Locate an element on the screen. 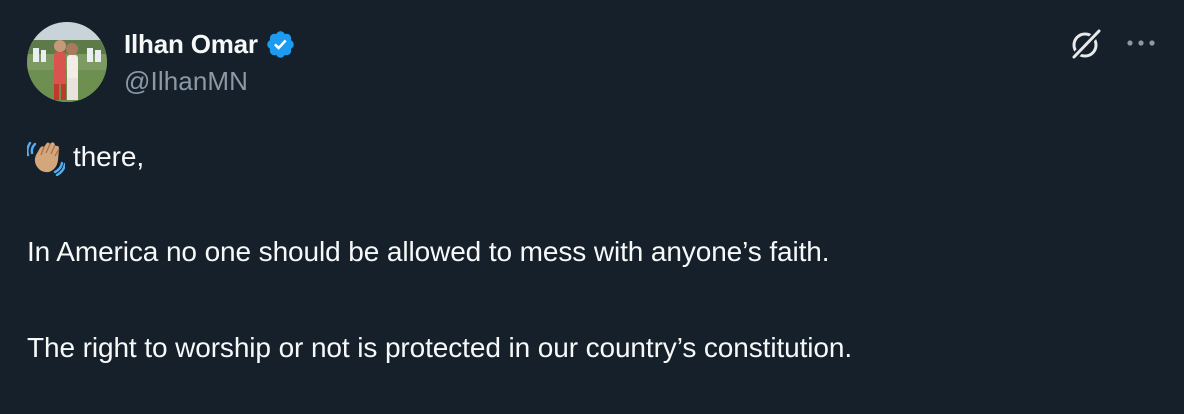  verified-badge-icon is located at coordinates (280, 44).